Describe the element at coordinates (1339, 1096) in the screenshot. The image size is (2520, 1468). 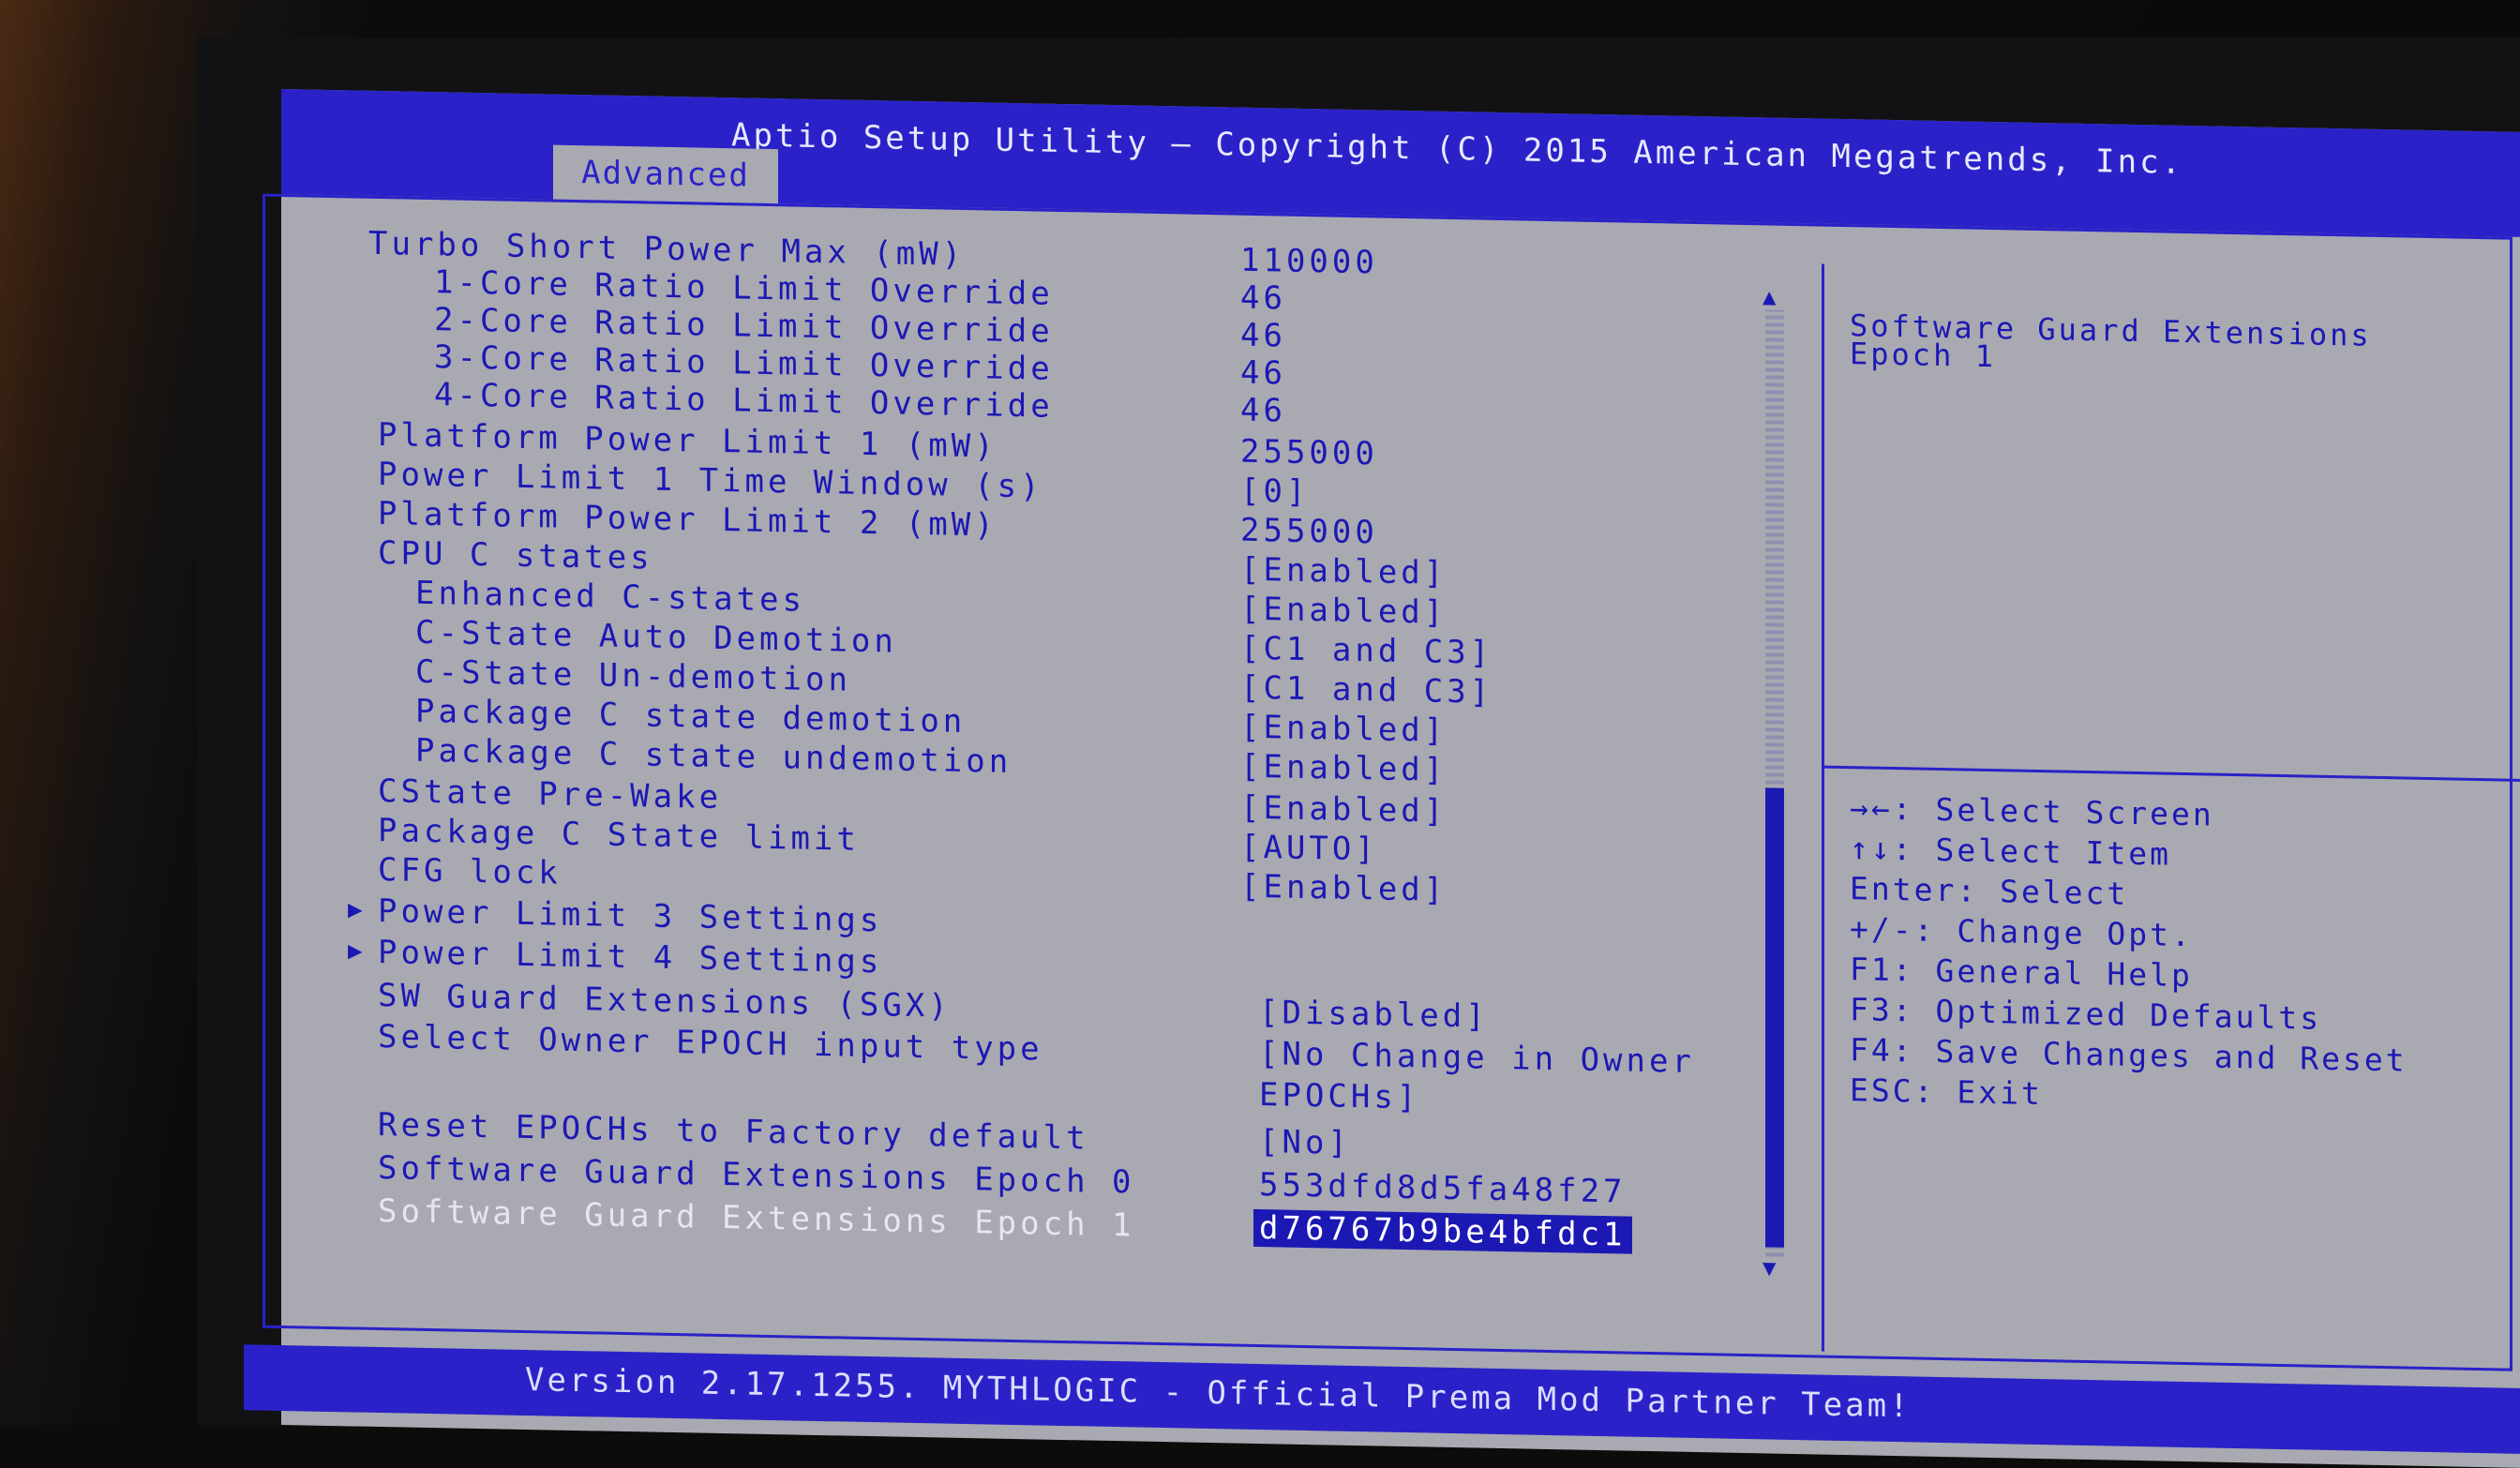
I see `setting-value-continued: EPOCHs]` at that location.